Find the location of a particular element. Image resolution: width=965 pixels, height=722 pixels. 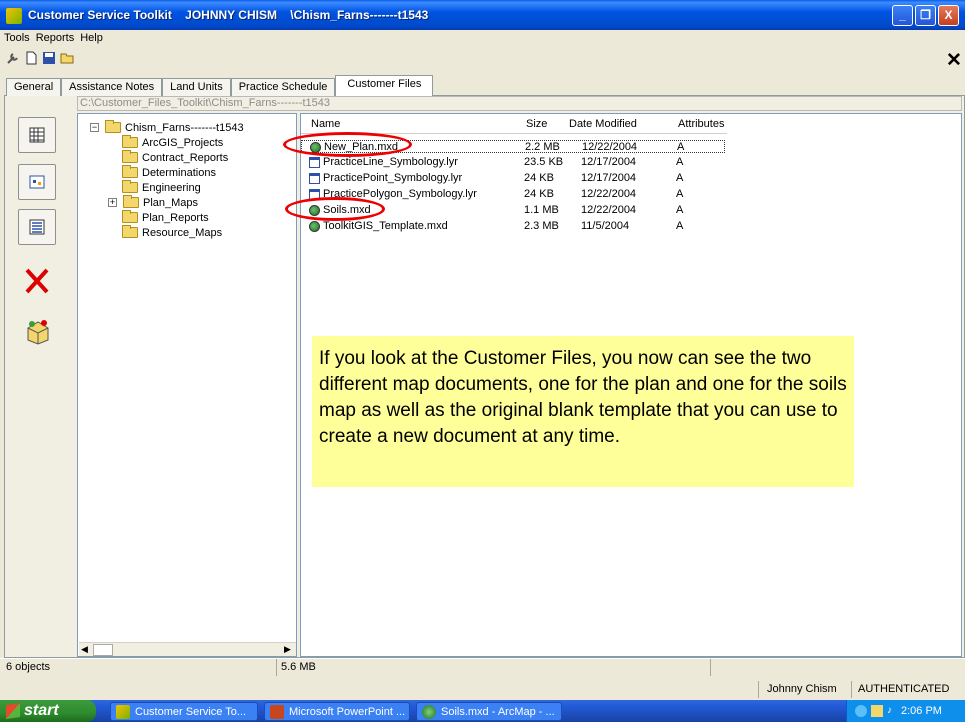

close-icon: ✕ is located at coordinates (954, 60).